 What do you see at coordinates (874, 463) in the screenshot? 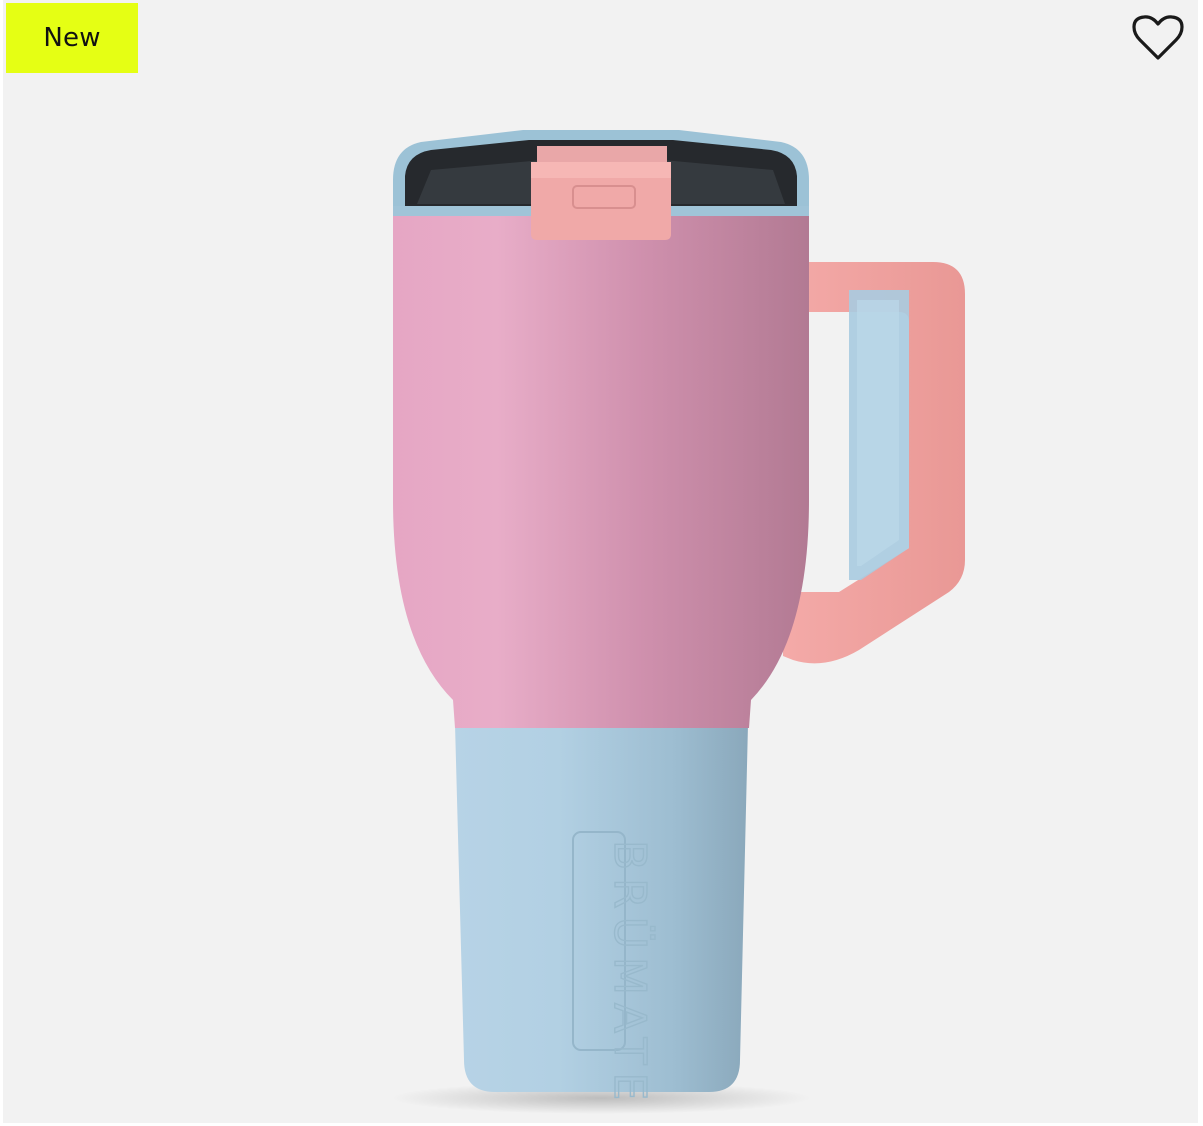
I see `mug-handle` at bounding box center [874, 463].